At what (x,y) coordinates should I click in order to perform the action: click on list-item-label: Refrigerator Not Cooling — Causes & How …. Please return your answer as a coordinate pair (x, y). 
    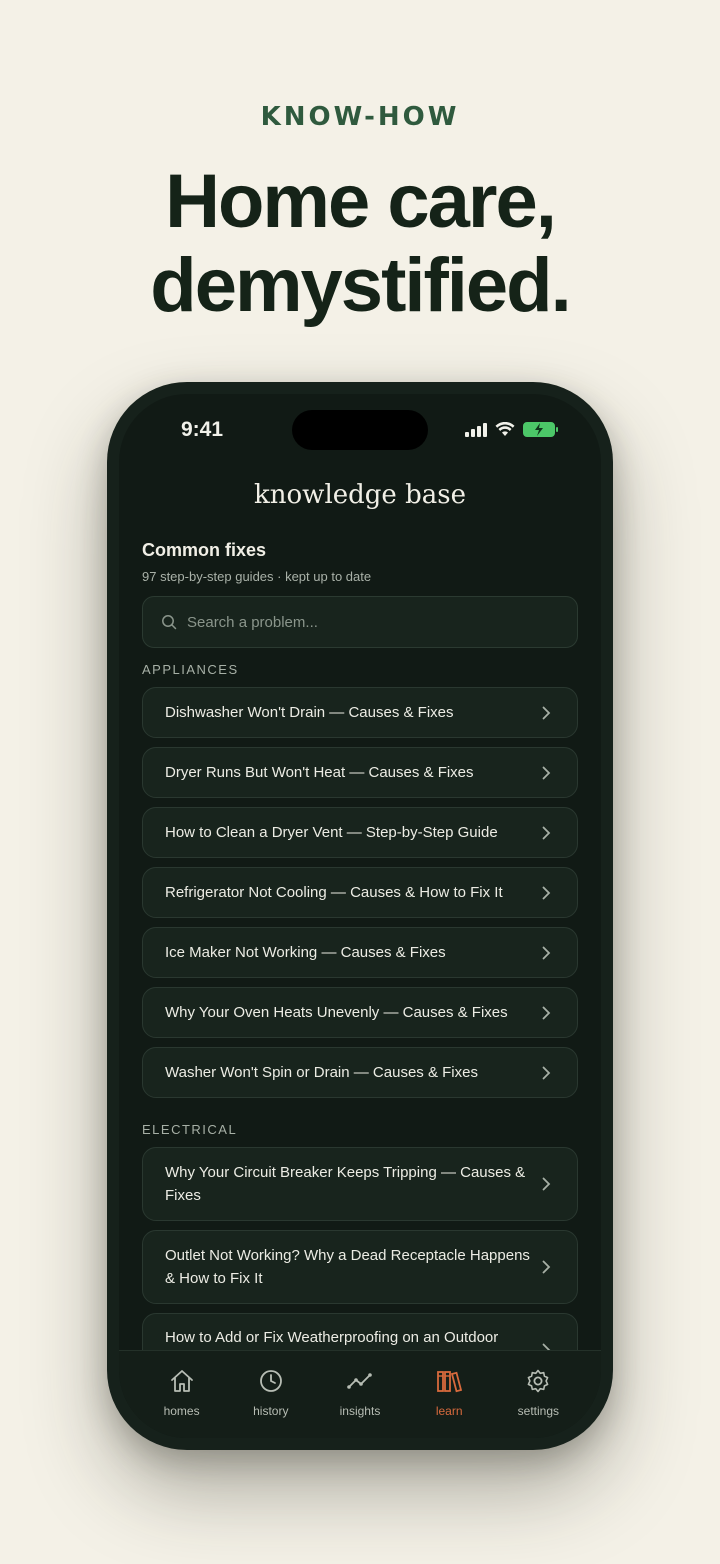
    Looking at the image, I should click on (334, 892).